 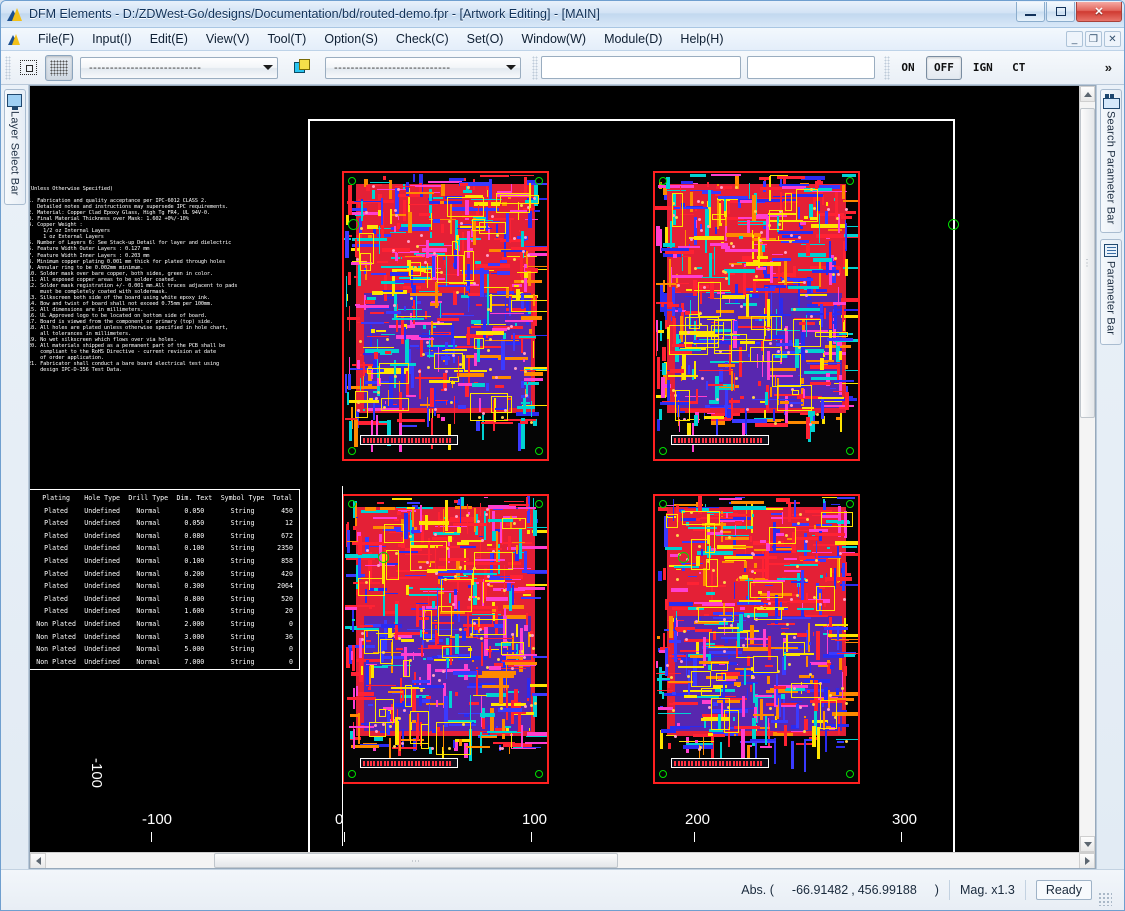 What do you see at coordinates (228, 39) in the screenshot?
I see `menu-item-view: View(V)` at bounding box center [228, 39].